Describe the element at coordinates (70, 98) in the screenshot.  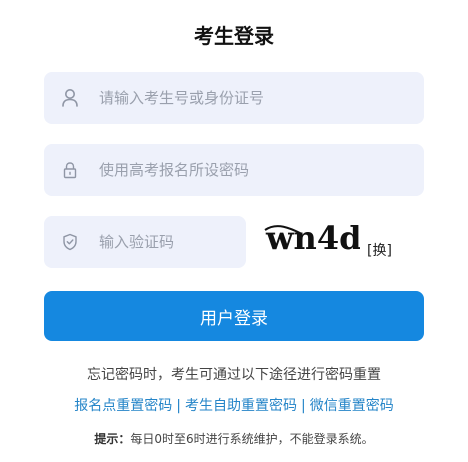
I see `user-icon` at that location.